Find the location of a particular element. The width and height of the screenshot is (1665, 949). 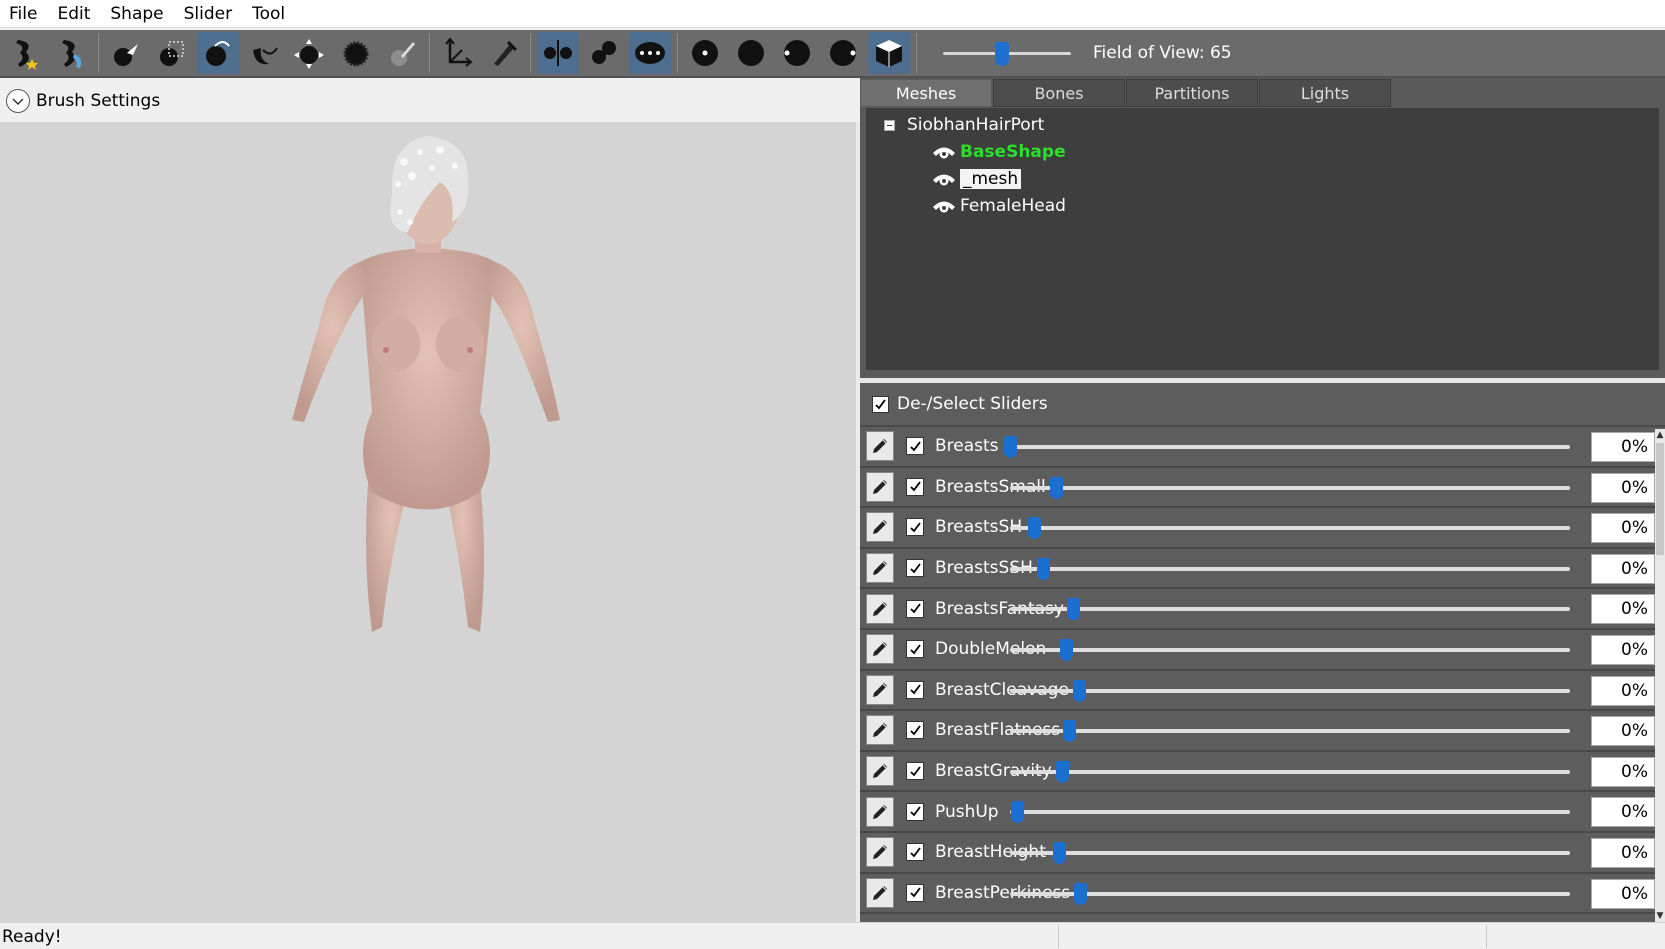

menu-edit: Edit is located at coordinates (74, 14).